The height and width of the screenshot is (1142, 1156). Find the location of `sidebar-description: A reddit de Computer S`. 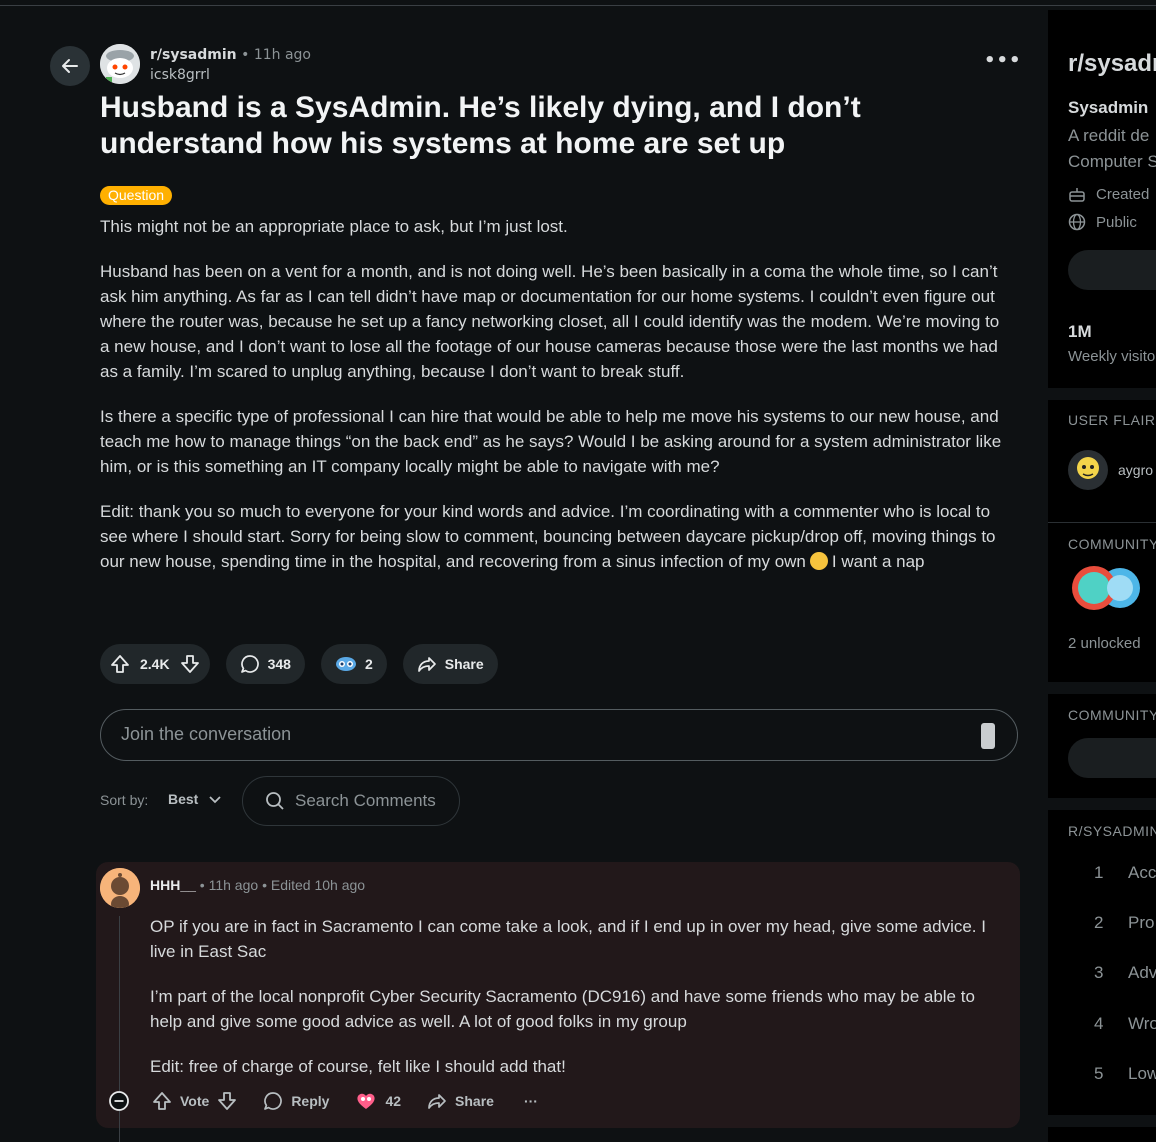

sidebar-description: A reddit de Computer S is located at coordinates (1112, 149).